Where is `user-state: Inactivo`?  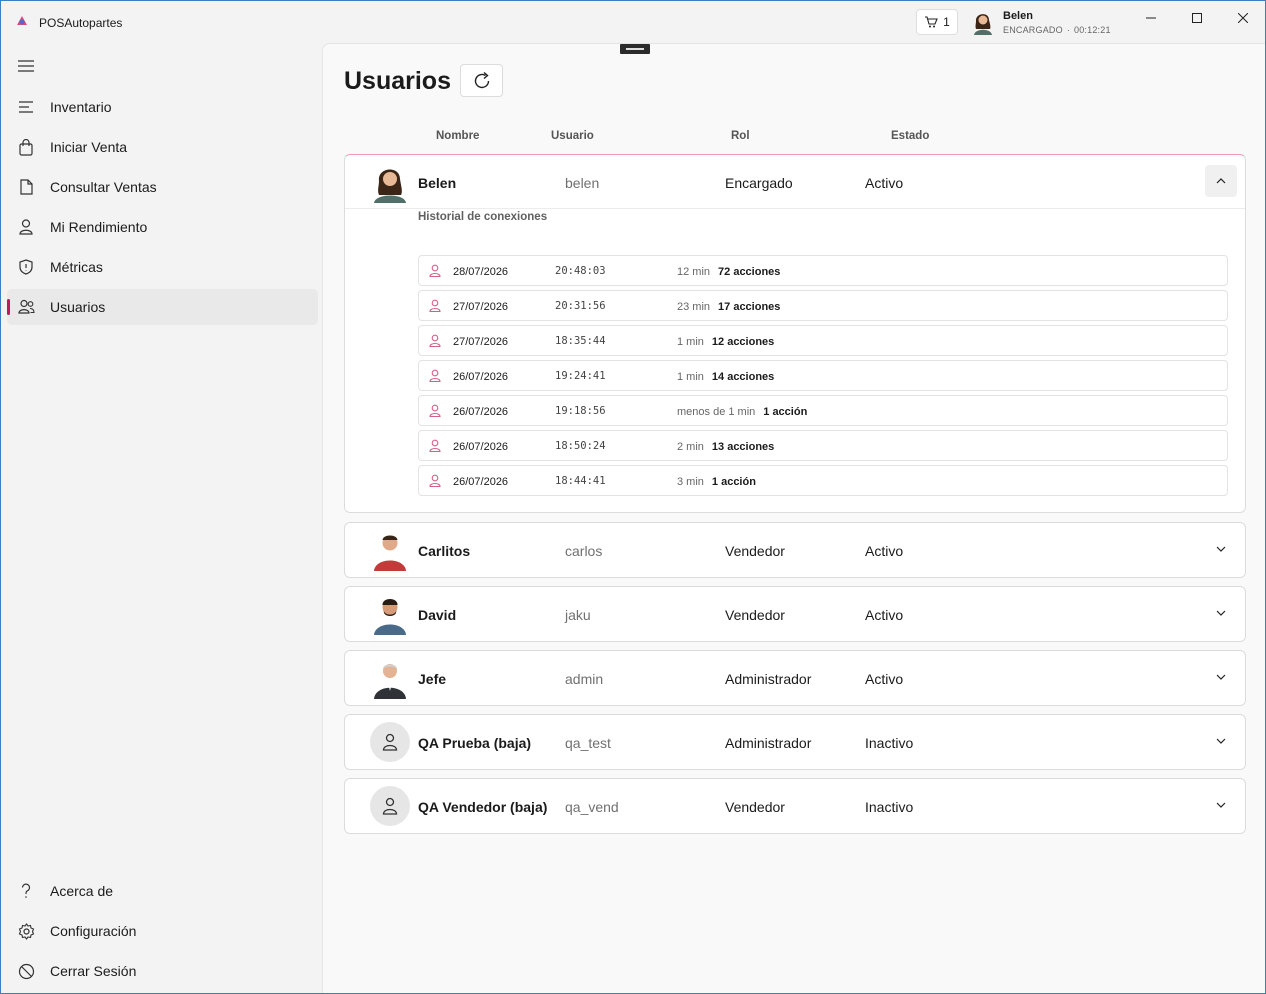
user-state: Inactivo is located at coordinates (889, 743).